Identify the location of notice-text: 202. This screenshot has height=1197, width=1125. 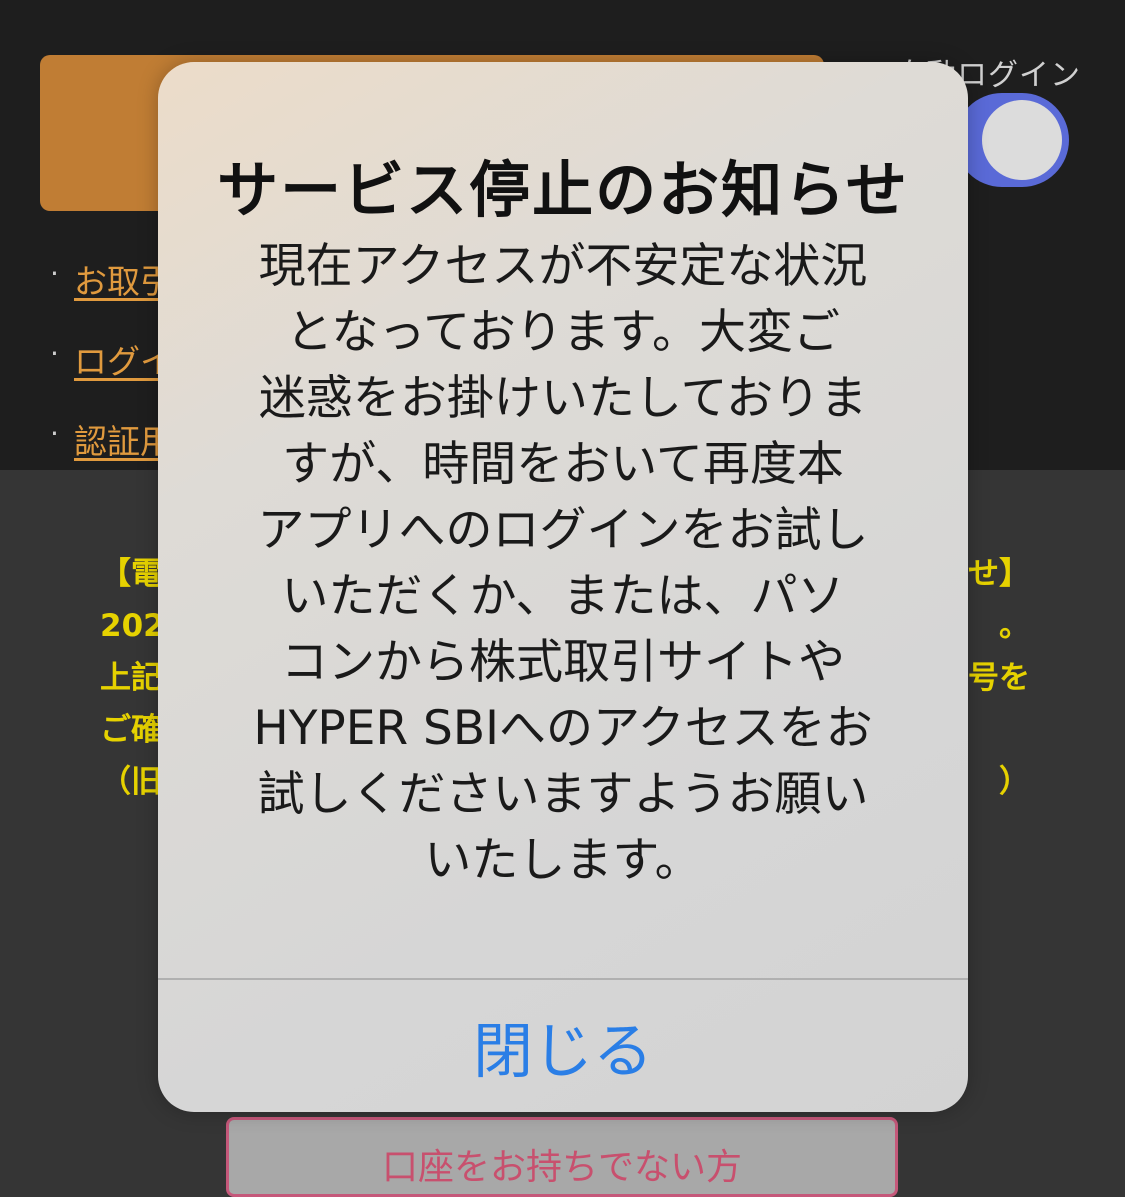
(132, 626).